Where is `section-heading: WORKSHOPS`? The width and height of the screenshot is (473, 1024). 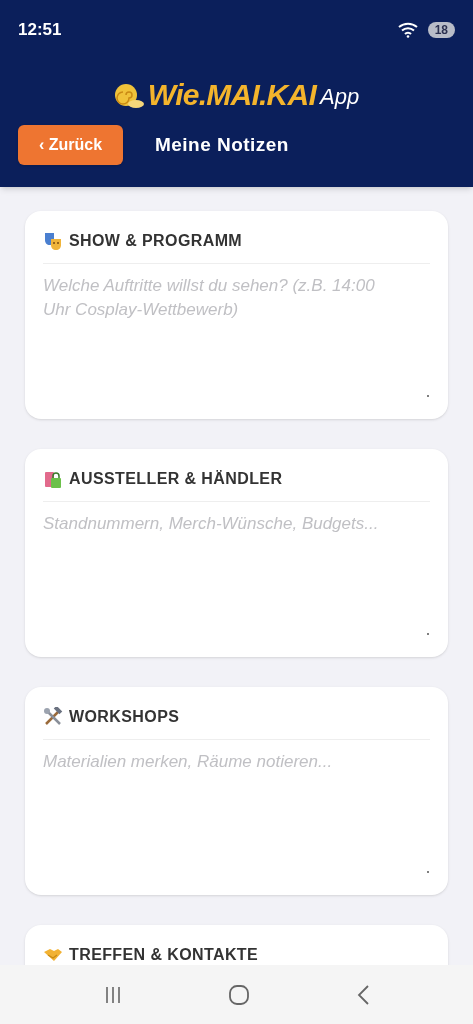 section-heading: WORKSHOPS is located at coordinates (124, 717).